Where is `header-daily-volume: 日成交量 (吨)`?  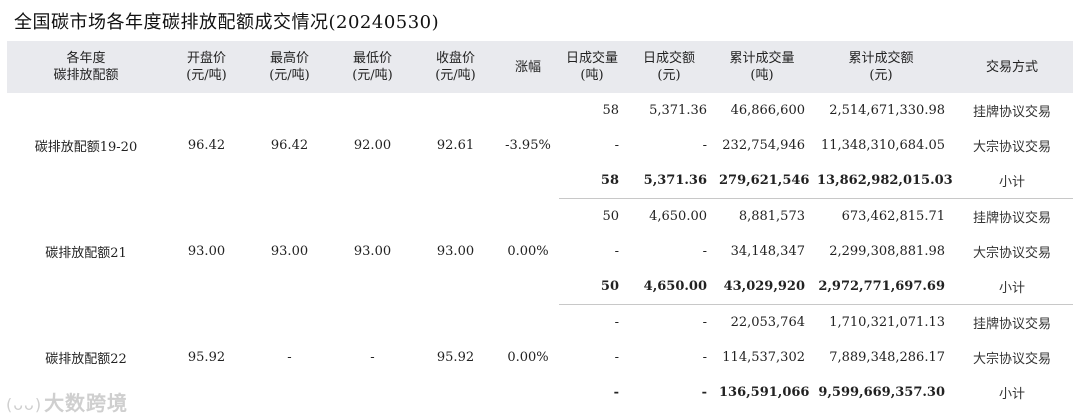
header-daily-volume: 日成交量 (吨) is located at coordinates (591, 67).